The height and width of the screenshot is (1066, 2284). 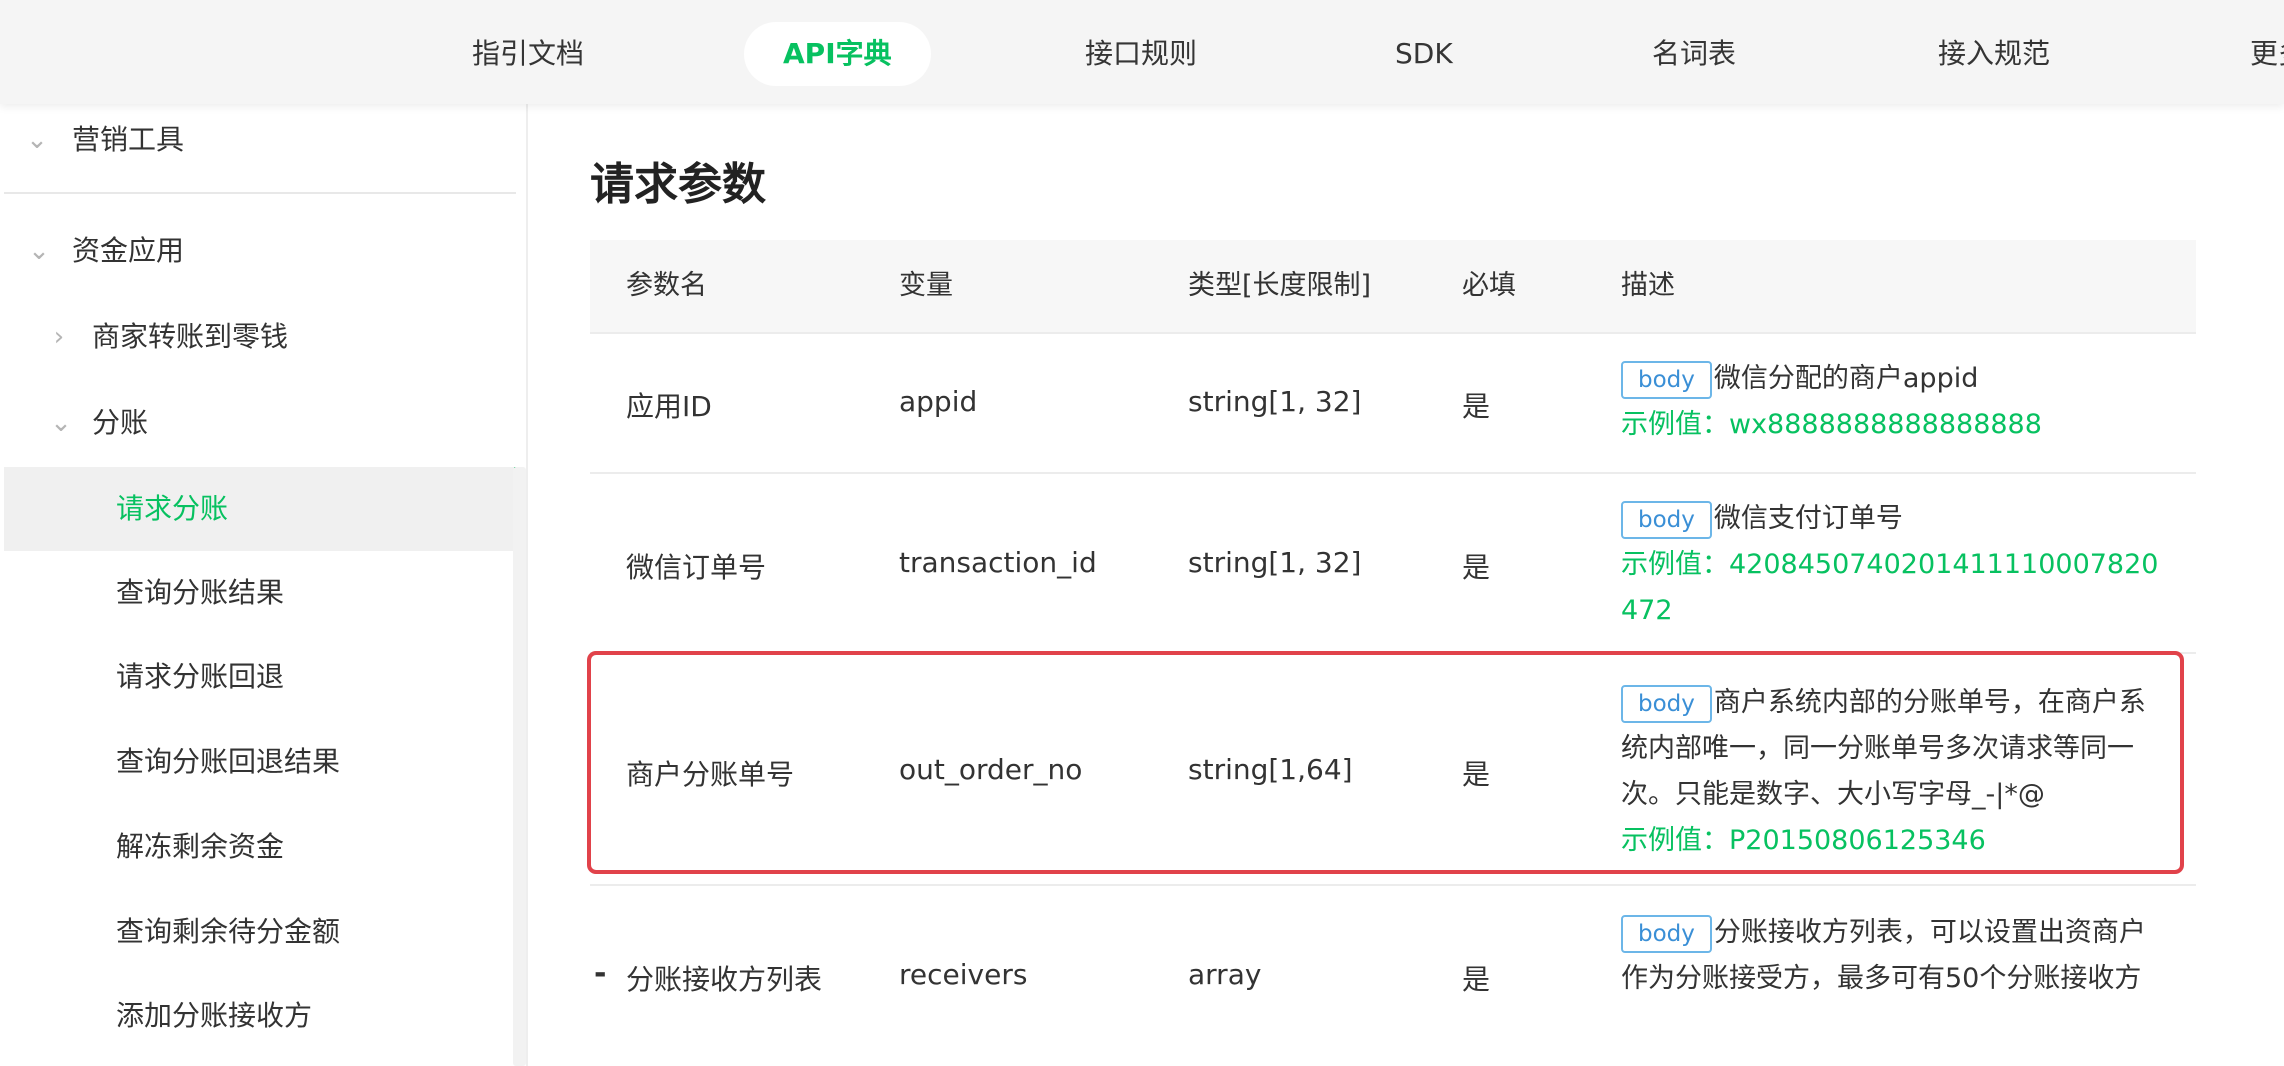 I want to click on sidebar-item-label: 分账, so click(x=120, y=422).